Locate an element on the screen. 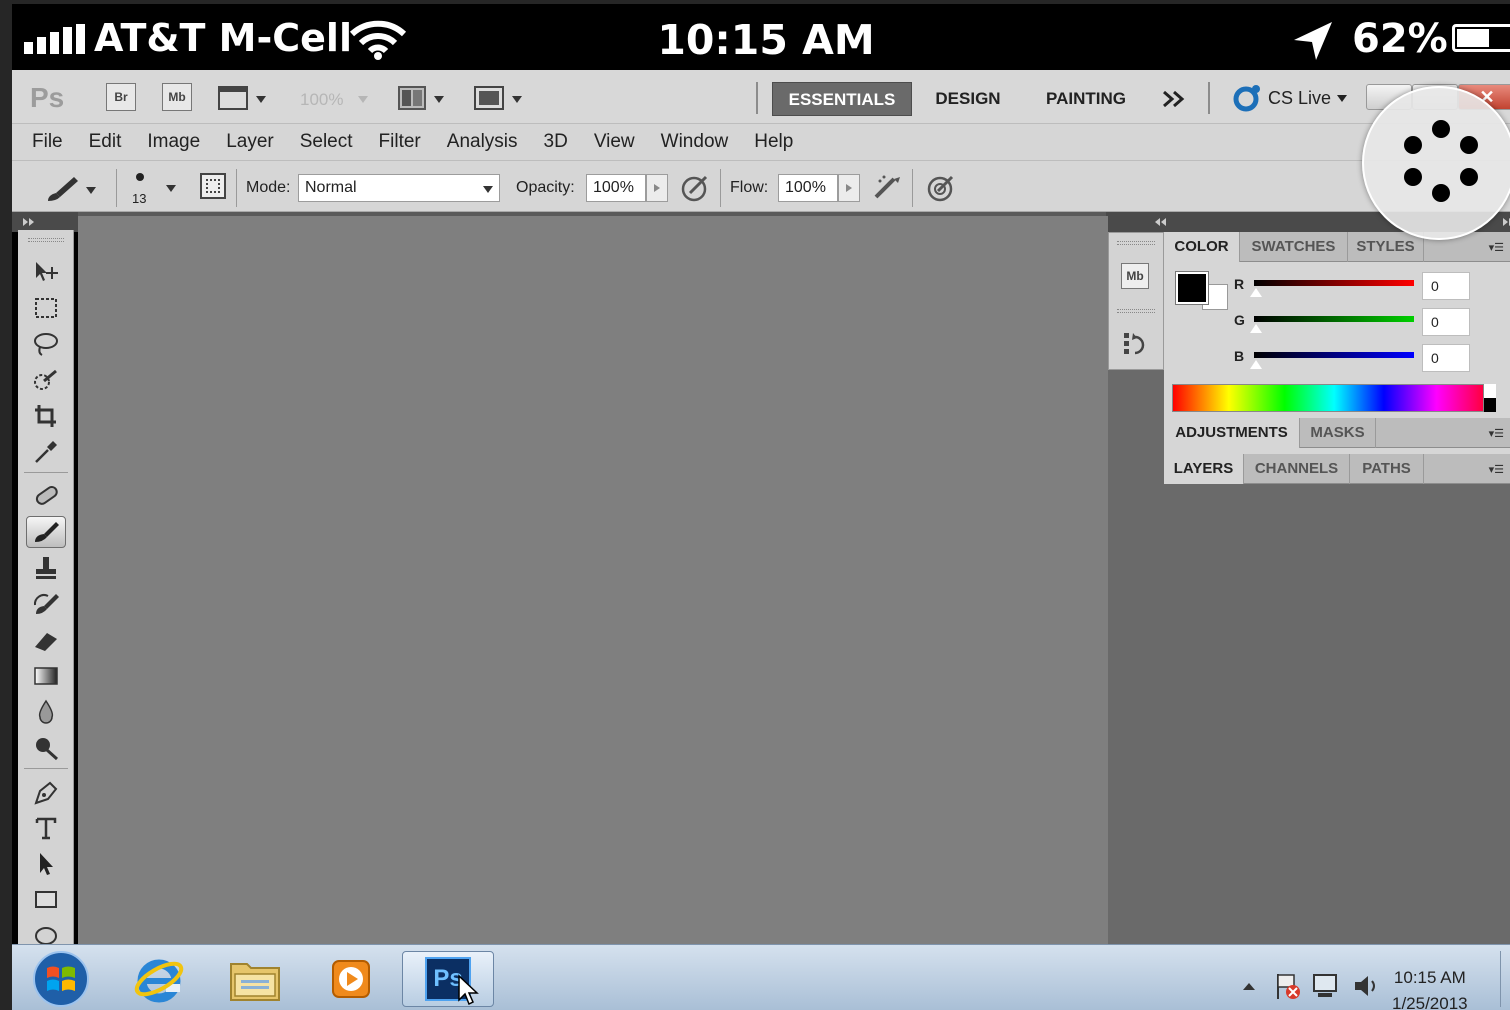  minibridge-panel-button: Mb is located at coordinates (1135, 276).